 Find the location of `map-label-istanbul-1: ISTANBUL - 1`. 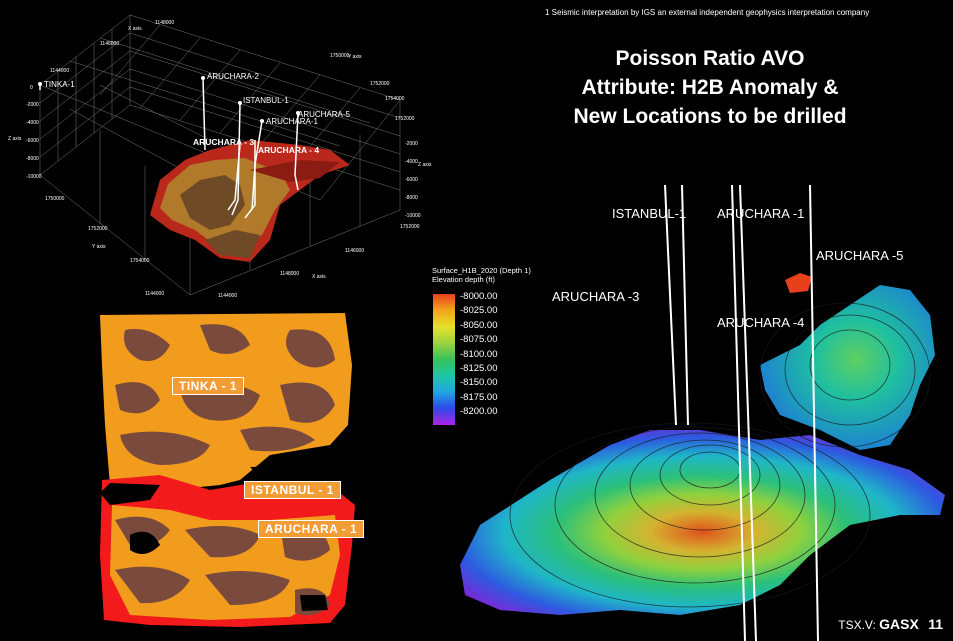

map-label-istanbul-1: ISTANBUL - 1 is located at coordinates (292, 490).